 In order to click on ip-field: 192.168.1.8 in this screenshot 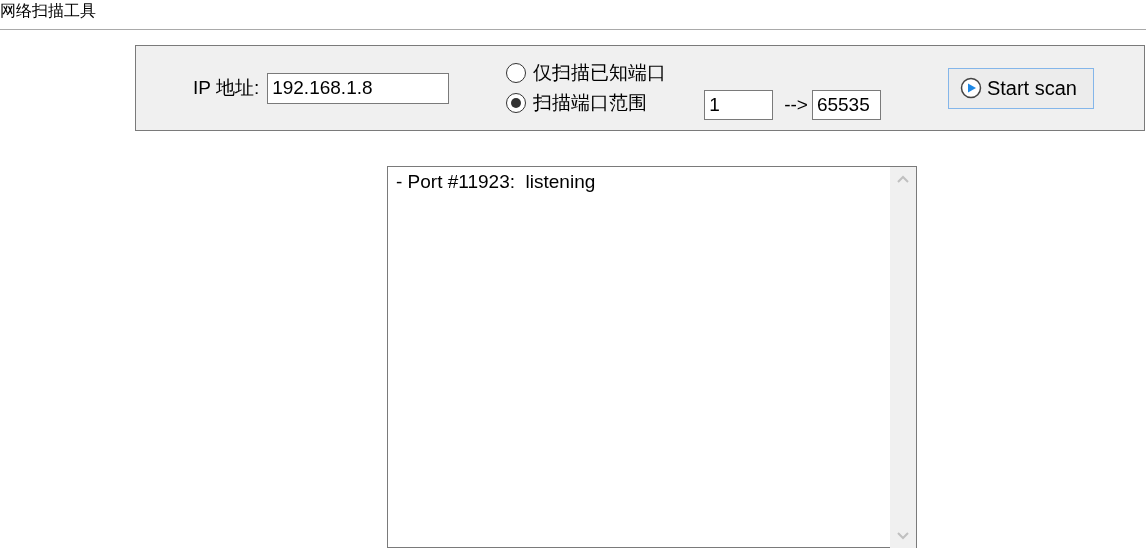, I will do `click(358, 88)`.